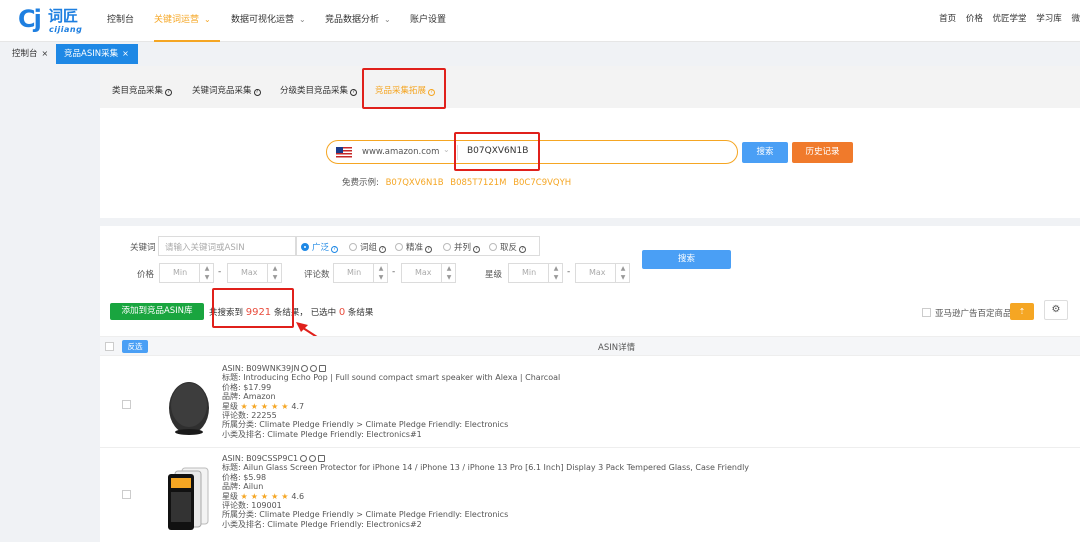 The width and height of the screenshot is (1080, 542). I want to click on filter-search-button: 搜索, so click(686, 259).